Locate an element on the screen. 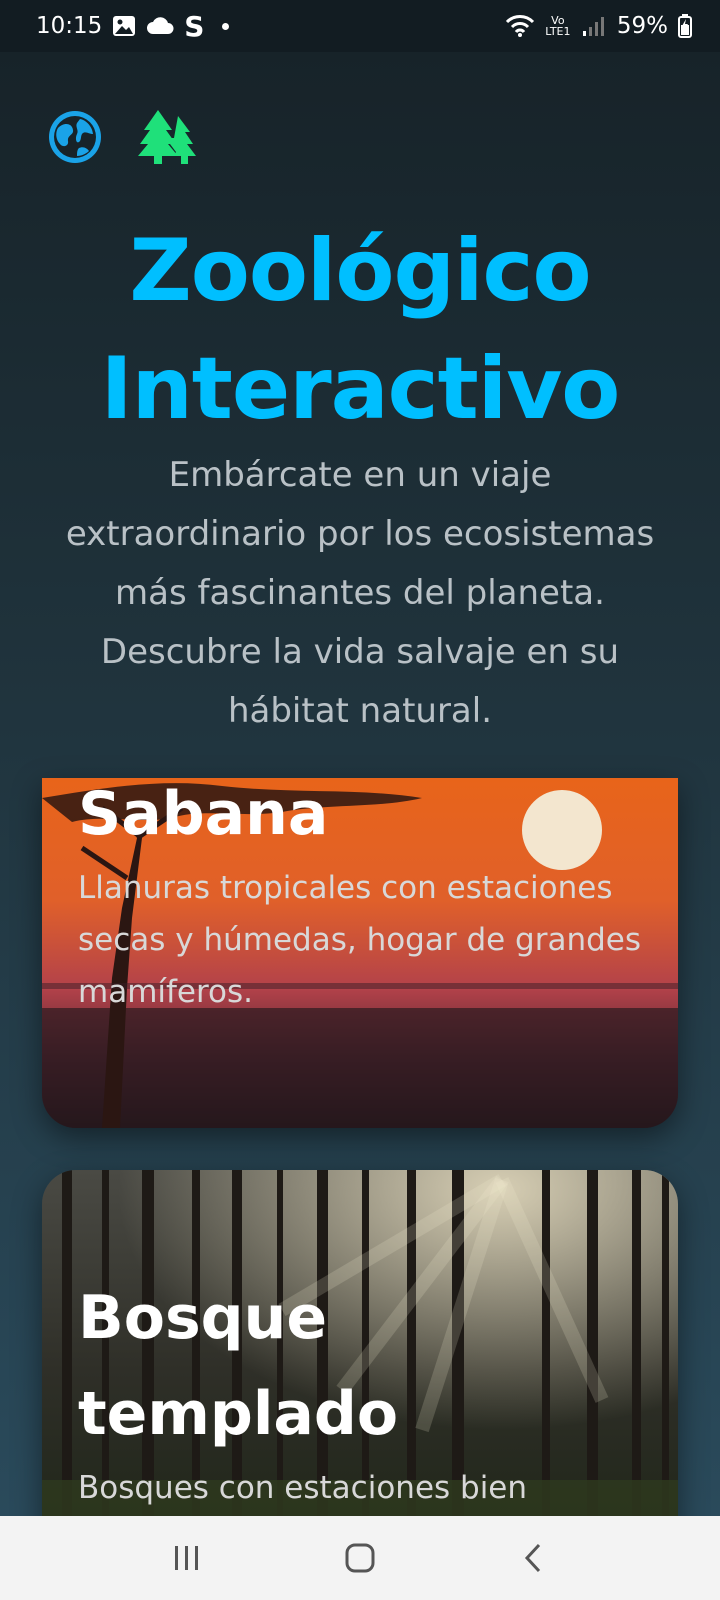  home-button is located at coordinates (360, 1558).